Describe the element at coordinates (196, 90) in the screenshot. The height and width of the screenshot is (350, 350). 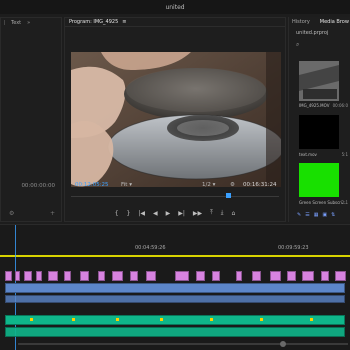
I see `press-top-highlight` at that location.